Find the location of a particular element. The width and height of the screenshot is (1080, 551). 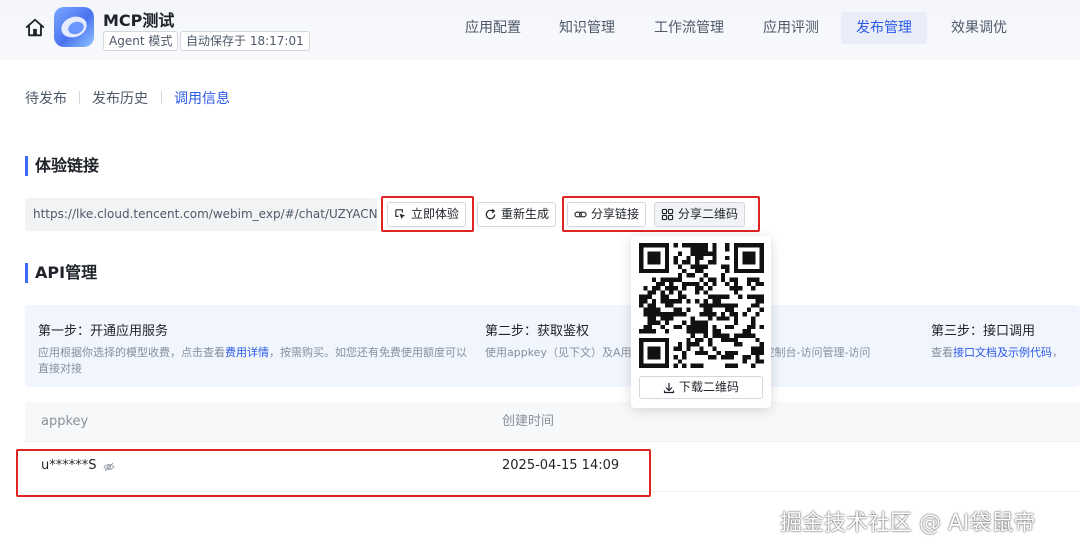

step-desc-text: 使用appkey（见下文）及A is located at coordinates (553, 352).